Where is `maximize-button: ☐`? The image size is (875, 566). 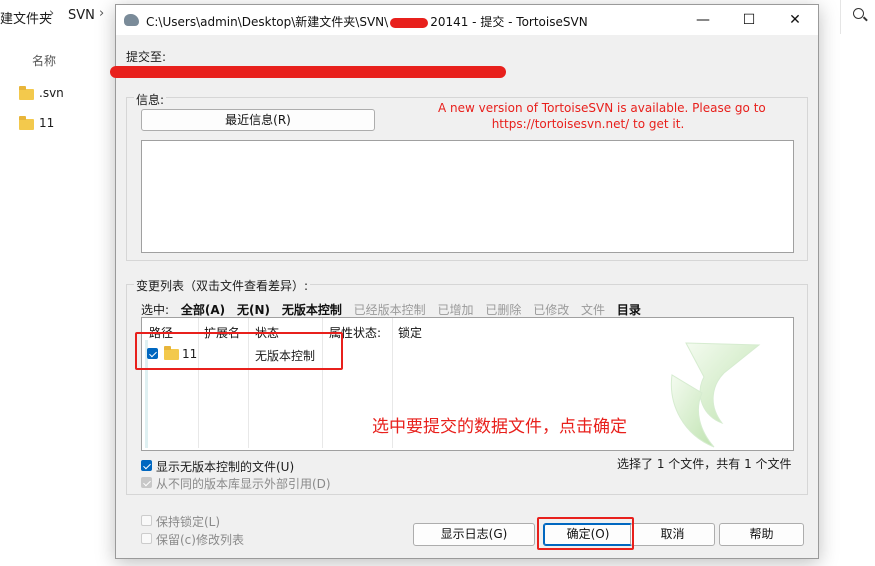 maximize-button: ☐ is located at coordinates (749, 20).